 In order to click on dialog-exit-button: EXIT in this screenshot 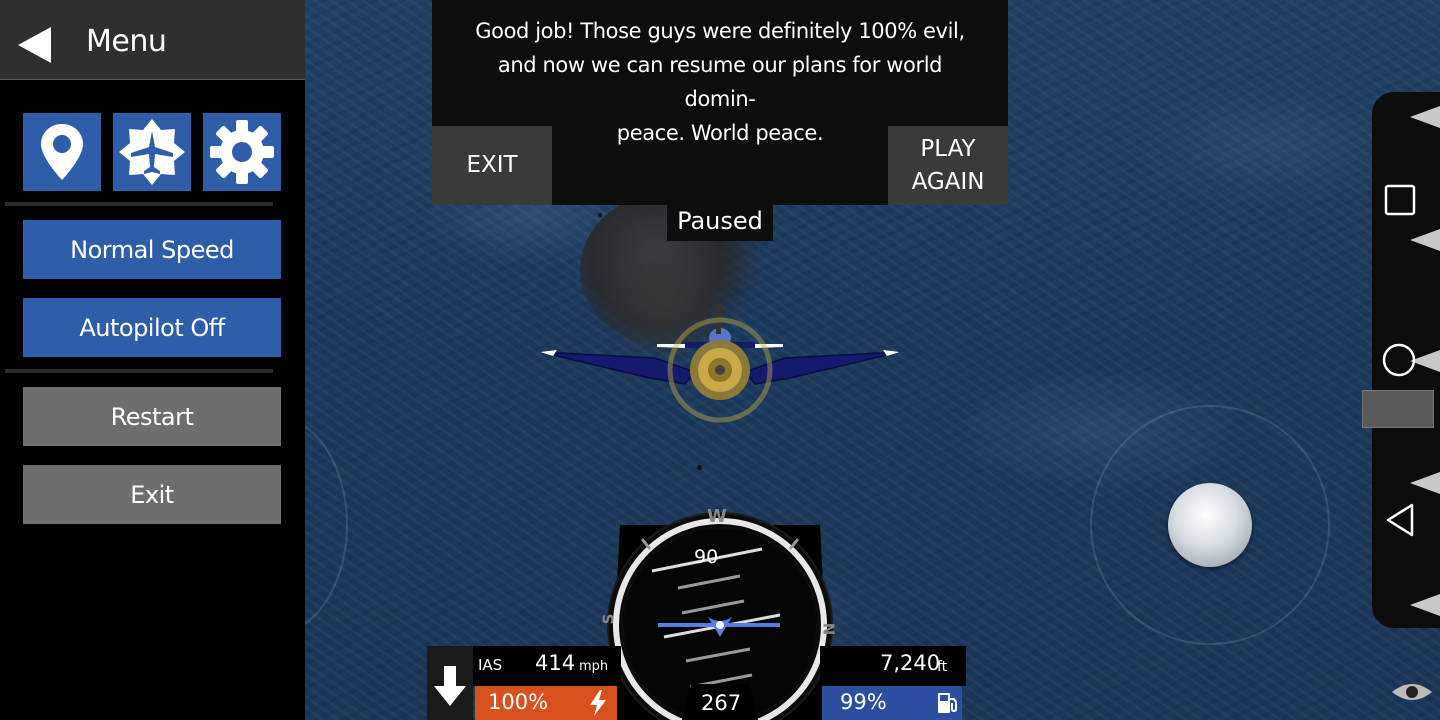, I will do `click(492, 165)`.